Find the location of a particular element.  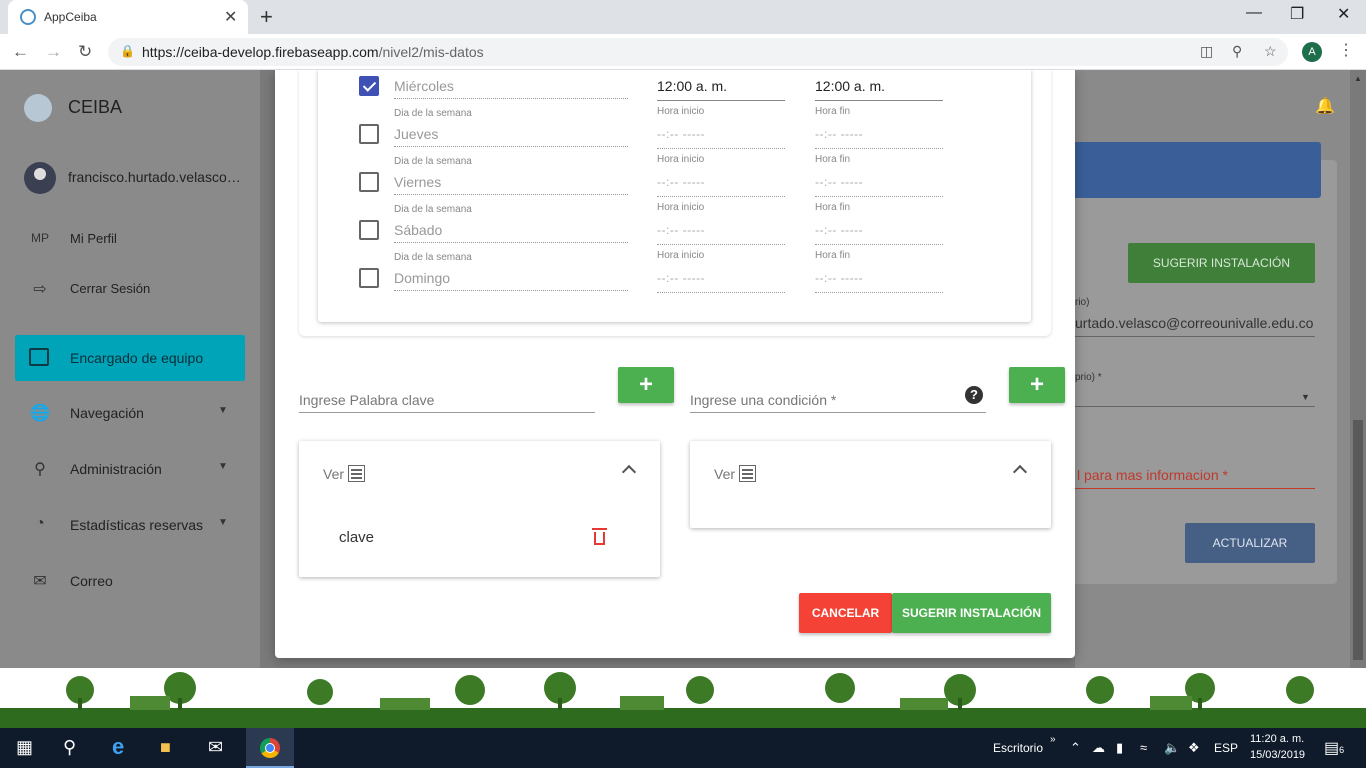

new-tab-button: + is located at coordinates (266, 17).